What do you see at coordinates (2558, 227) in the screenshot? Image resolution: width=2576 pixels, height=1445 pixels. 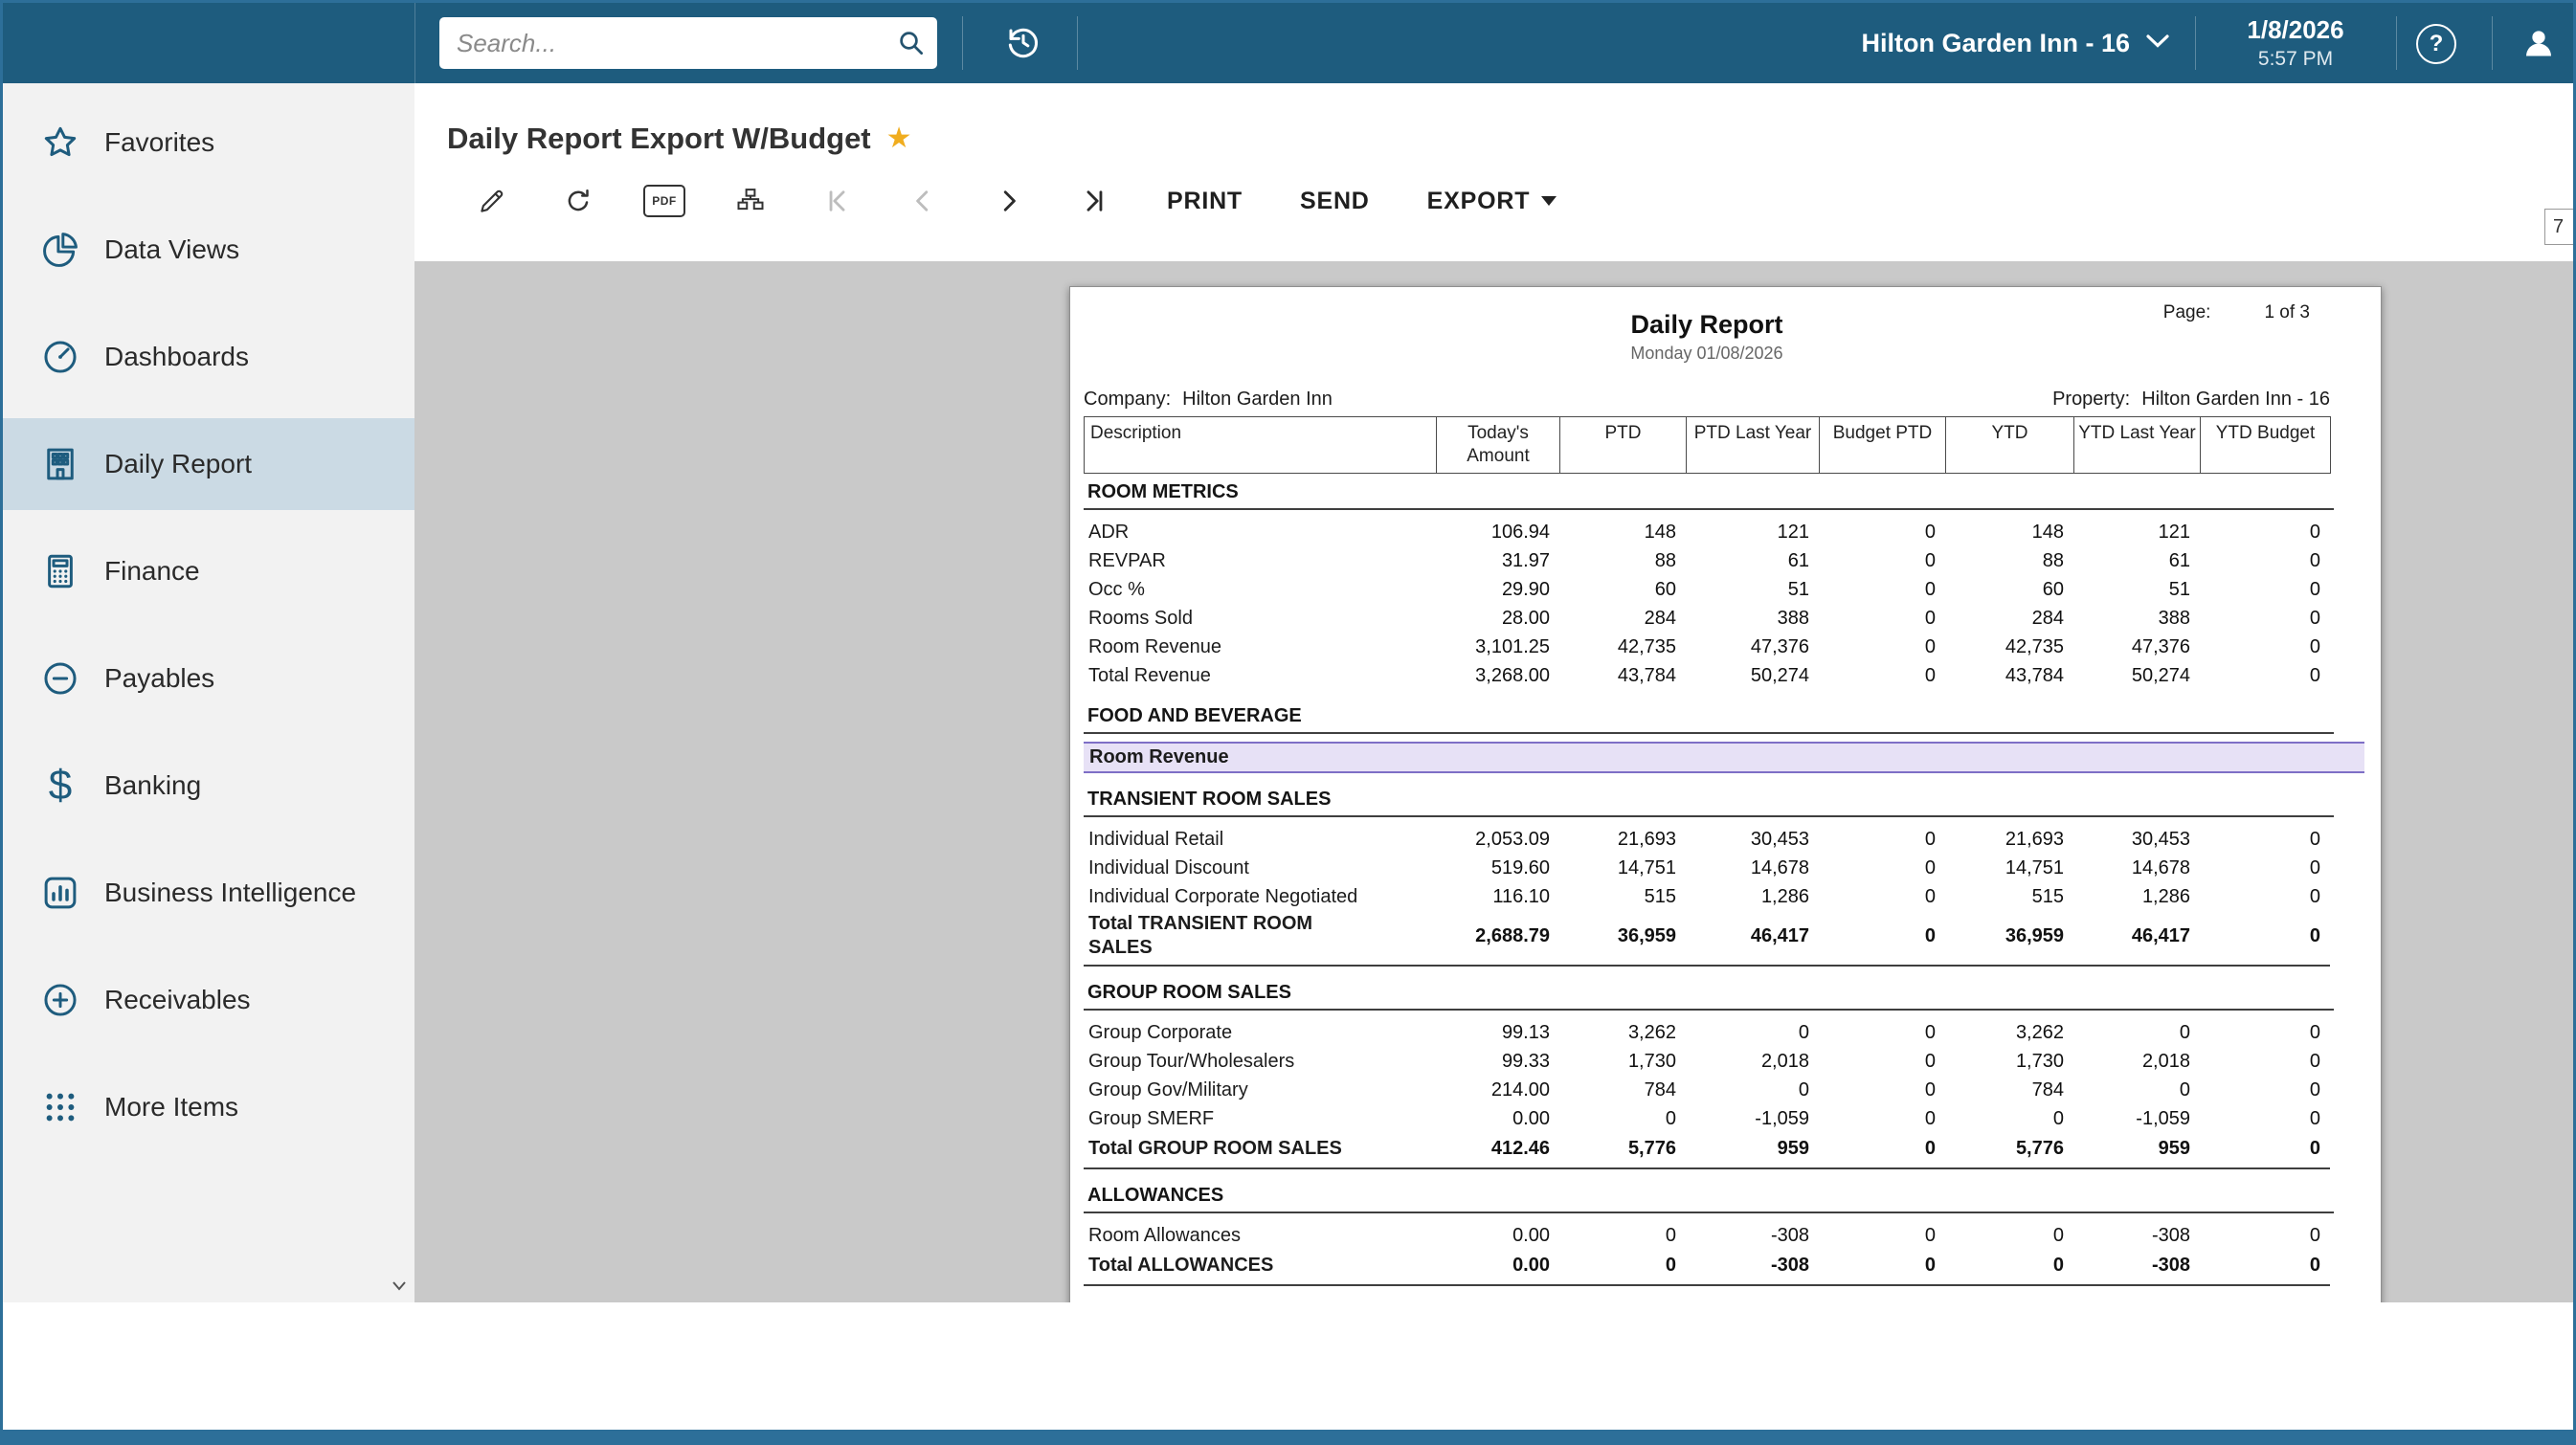 I see `toolbar-overflow-box: 7` at bounding box center [2558, 227].